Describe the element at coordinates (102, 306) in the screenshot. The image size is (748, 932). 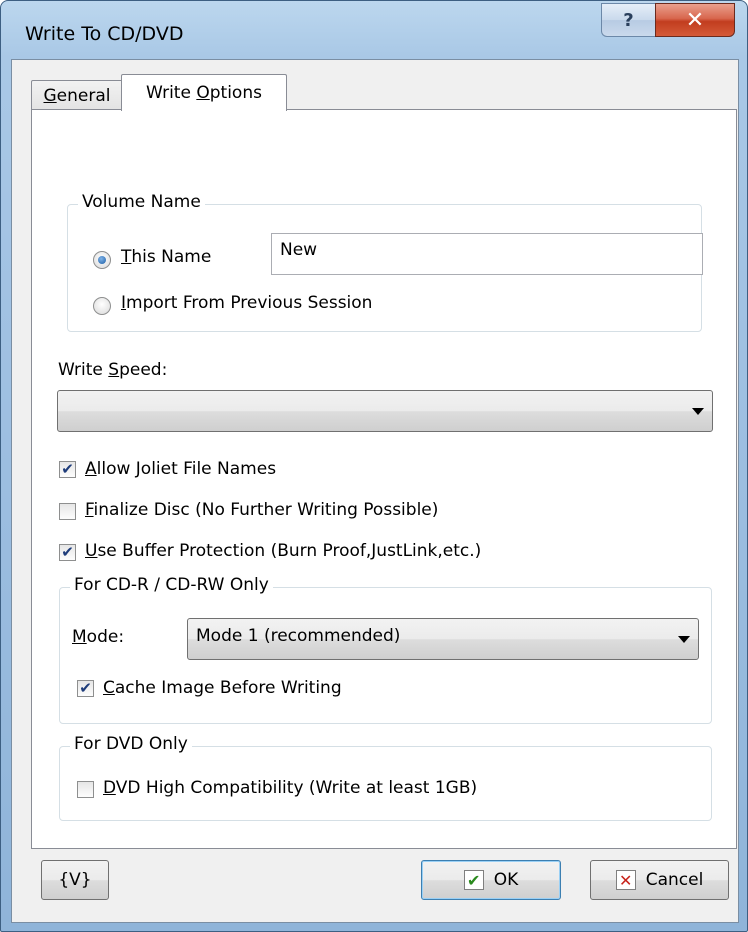
I see `import-session-radio` at that location.